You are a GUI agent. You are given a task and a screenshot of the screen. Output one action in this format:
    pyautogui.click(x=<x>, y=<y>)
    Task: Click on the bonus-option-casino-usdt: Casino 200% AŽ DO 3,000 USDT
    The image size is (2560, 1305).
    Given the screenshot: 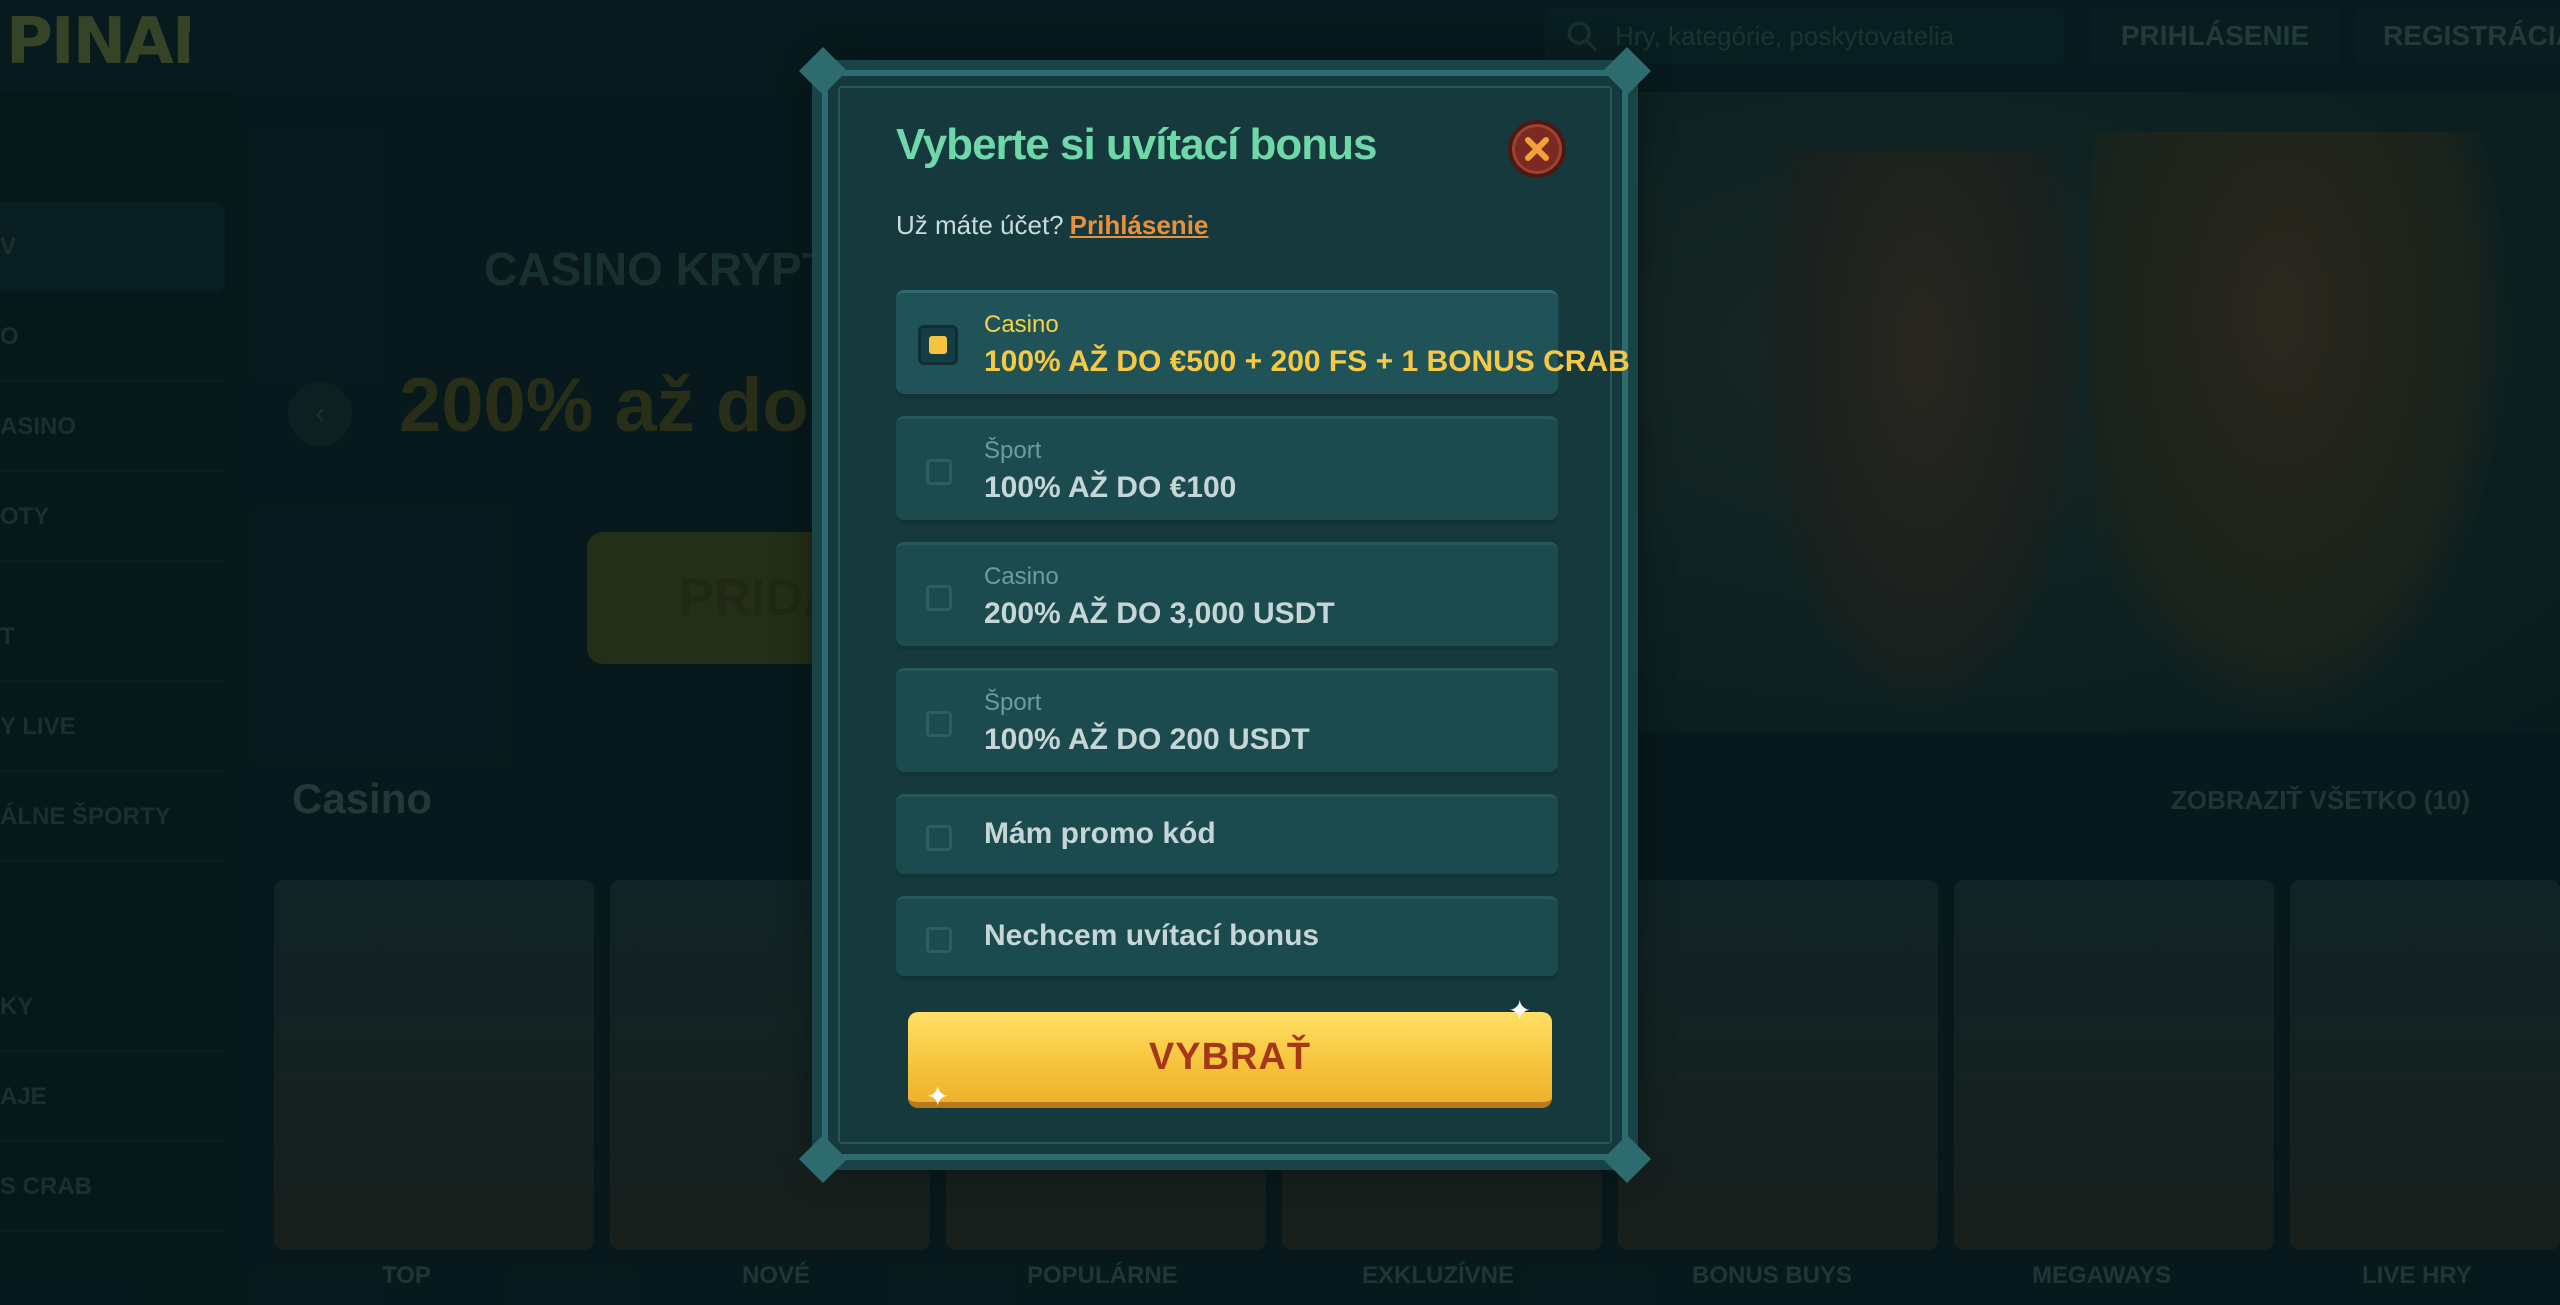 What is the action you would take?
    pyautogui.click(x=1227, y=594)
    